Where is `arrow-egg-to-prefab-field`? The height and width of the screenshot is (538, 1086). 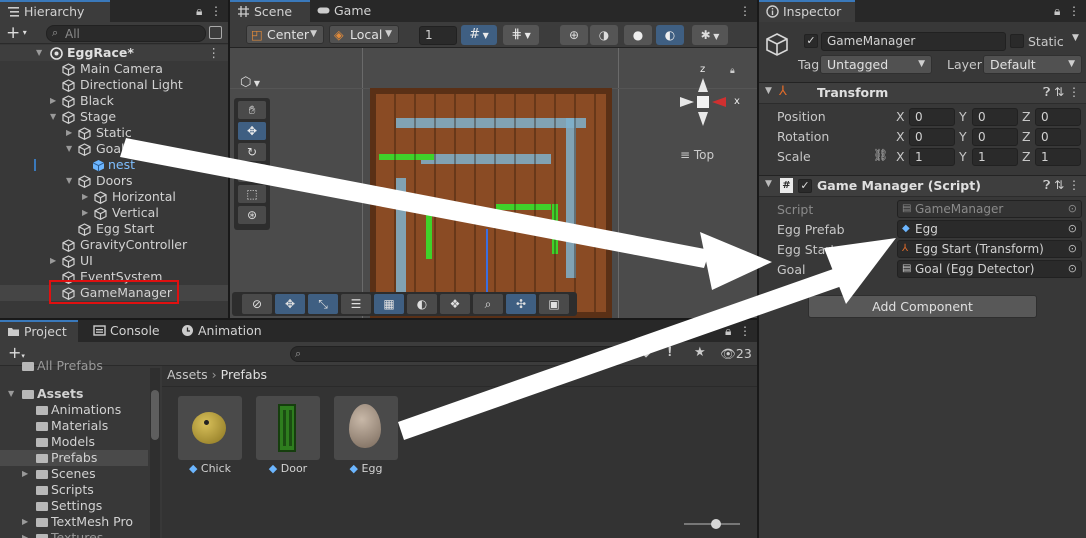 arrow-egg-to-prefab-field is located at coordinates (620, 354).